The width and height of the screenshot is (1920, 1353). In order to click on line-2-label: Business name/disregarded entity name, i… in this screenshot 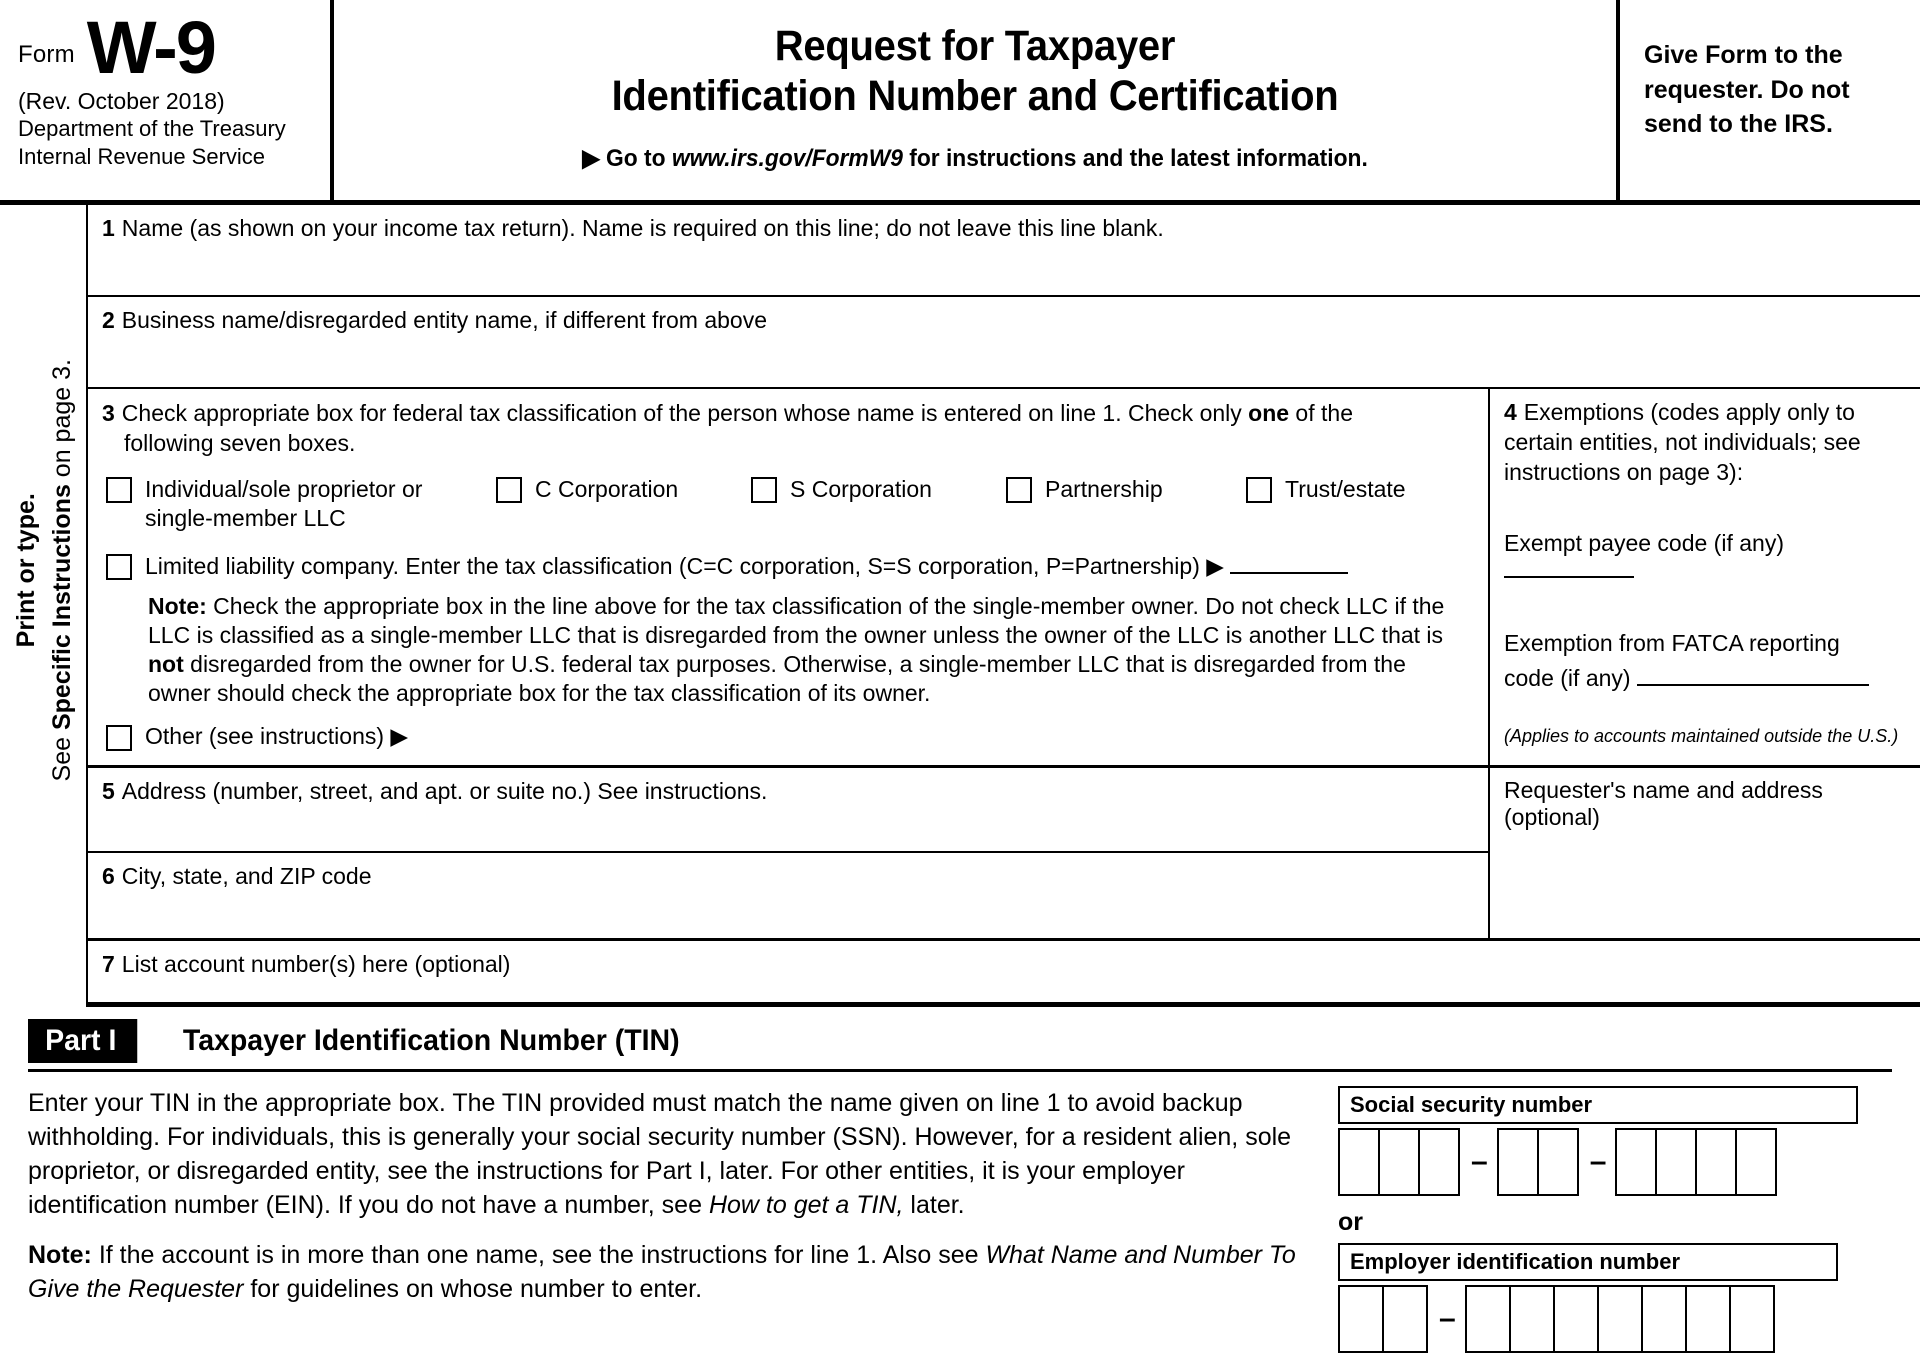, I will do `click(444, 320)`.